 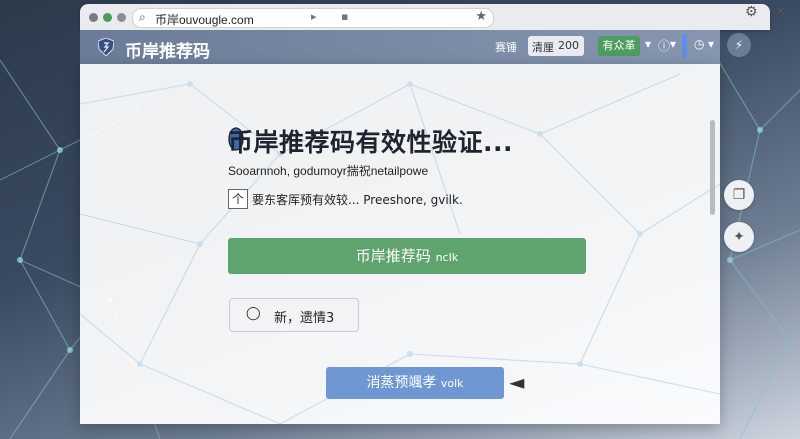 What do you see at coordinates (699, 44) in the screenshot?
I see `clock-icon: ◷` at bounding box center [699, 44].